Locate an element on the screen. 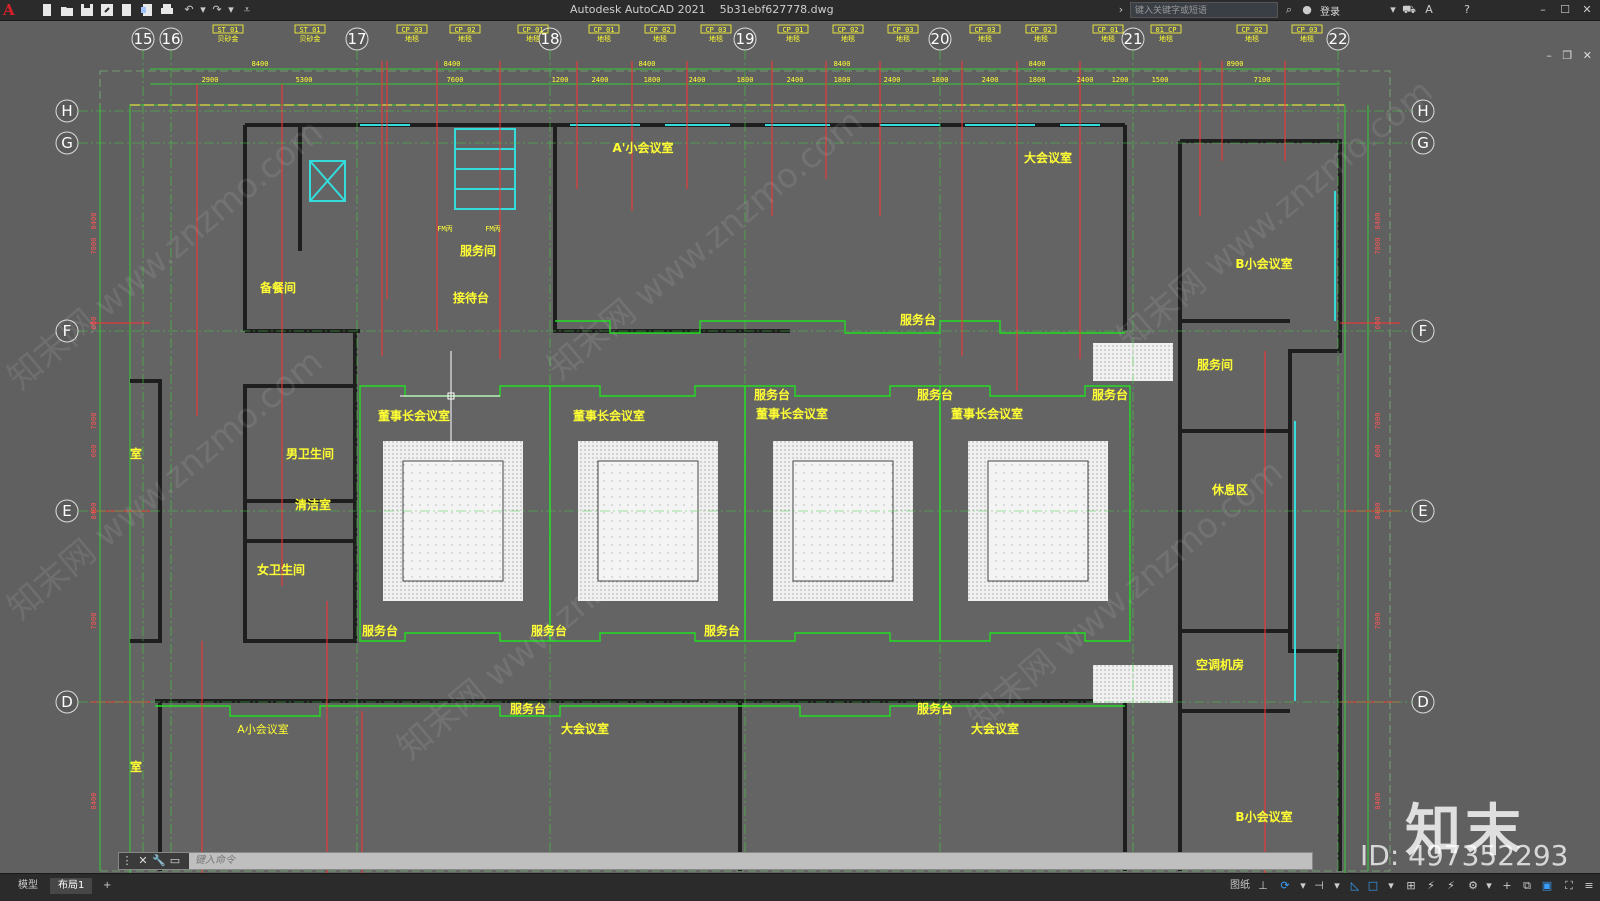  grid-bubble-row-D-left: D is located at coordinates (67, 702).